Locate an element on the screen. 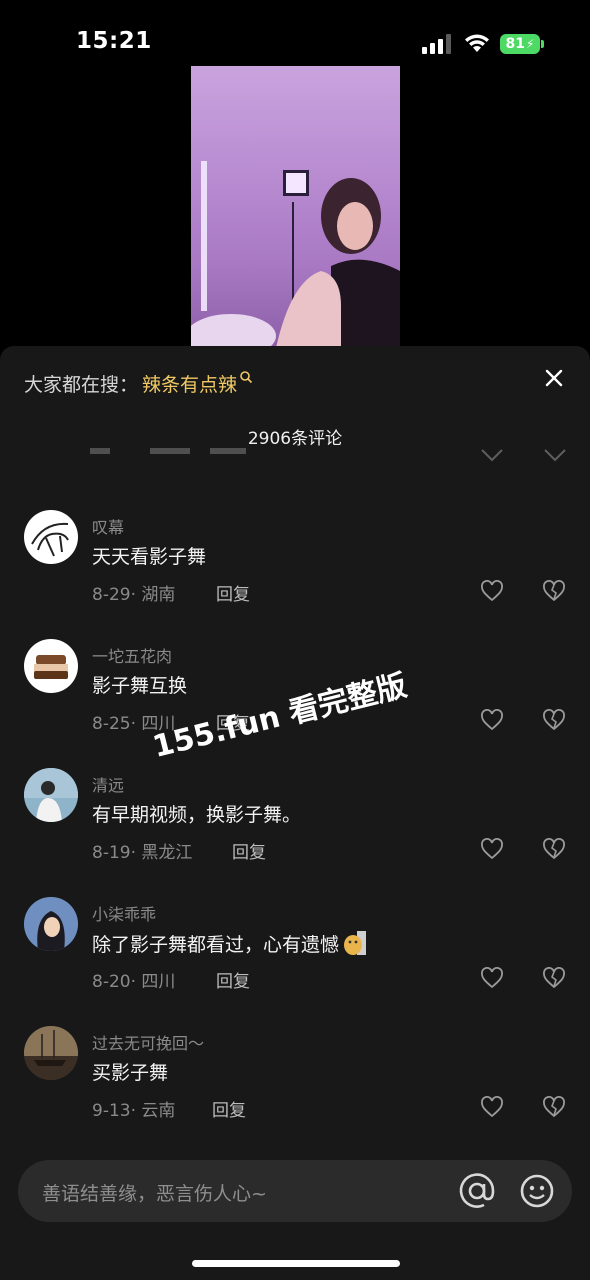 The height and width of the screenshot is (1280, 590). at-icon is located at coordinates (477, 1191).